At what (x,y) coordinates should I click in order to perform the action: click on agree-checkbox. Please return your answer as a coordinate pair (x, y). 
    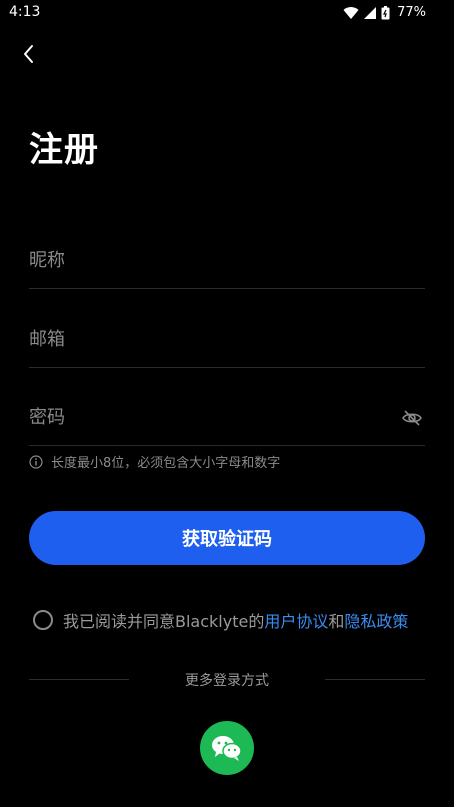
    Looking at the image, I should click on (43, 620).